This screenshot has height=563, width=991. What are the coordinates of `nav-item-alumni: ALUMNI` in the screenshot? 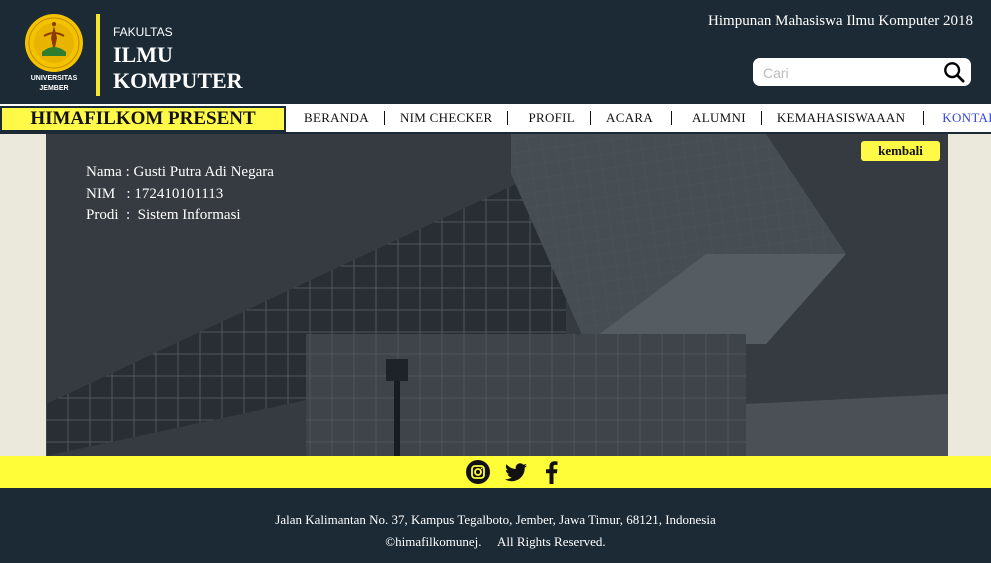 It's located at (719, 118).